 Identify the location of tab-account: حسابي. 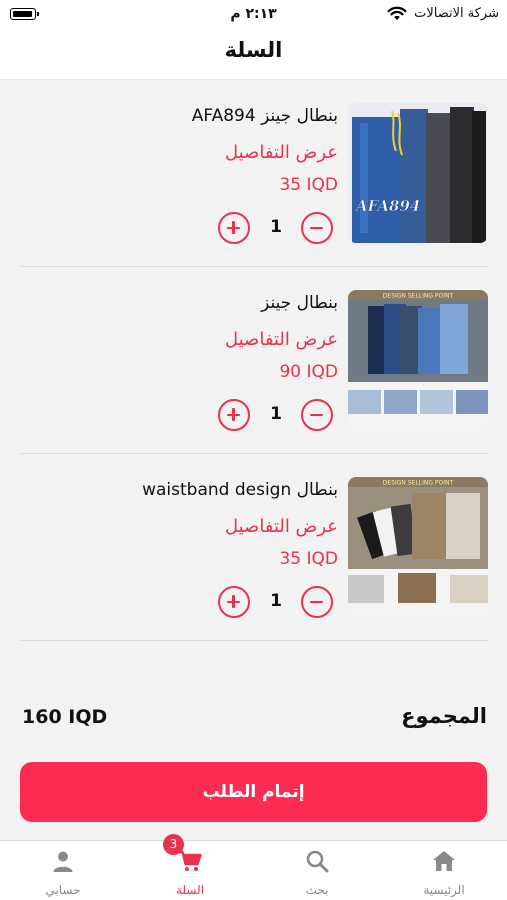
(63, 870).